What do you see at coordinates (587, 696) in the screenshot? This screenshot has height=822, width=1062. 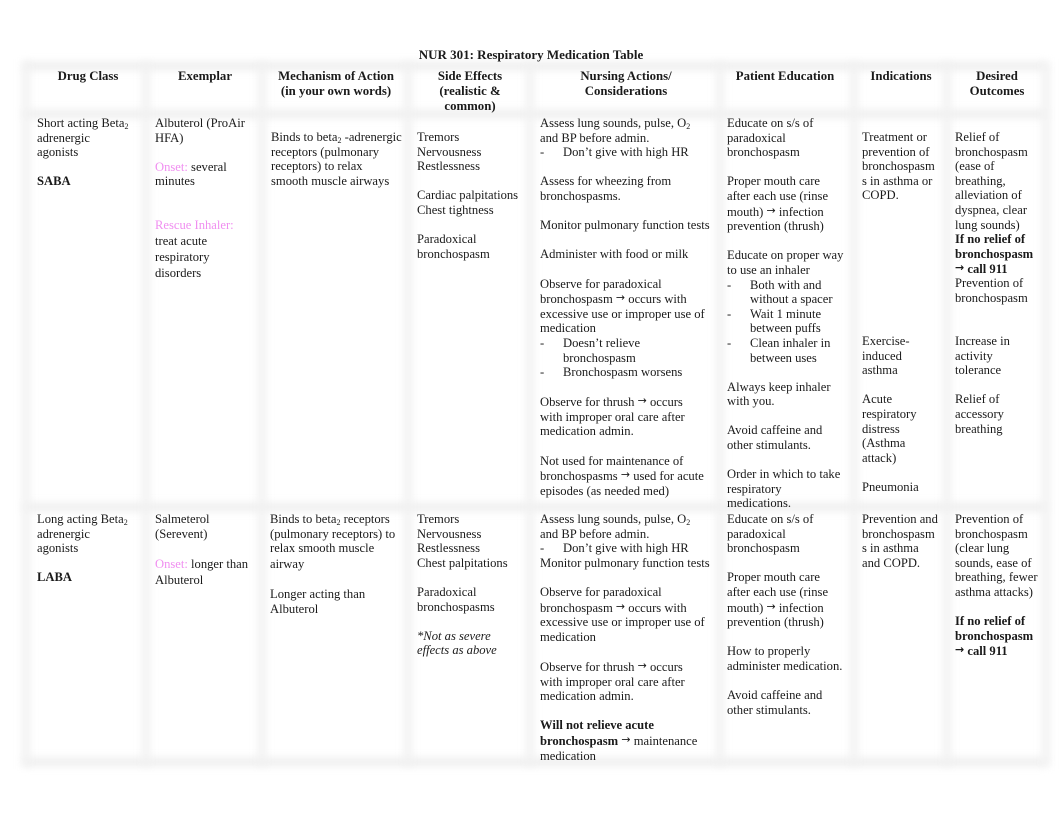 I see `nursing-text: medication admin.` at bounding box center [587, 696].